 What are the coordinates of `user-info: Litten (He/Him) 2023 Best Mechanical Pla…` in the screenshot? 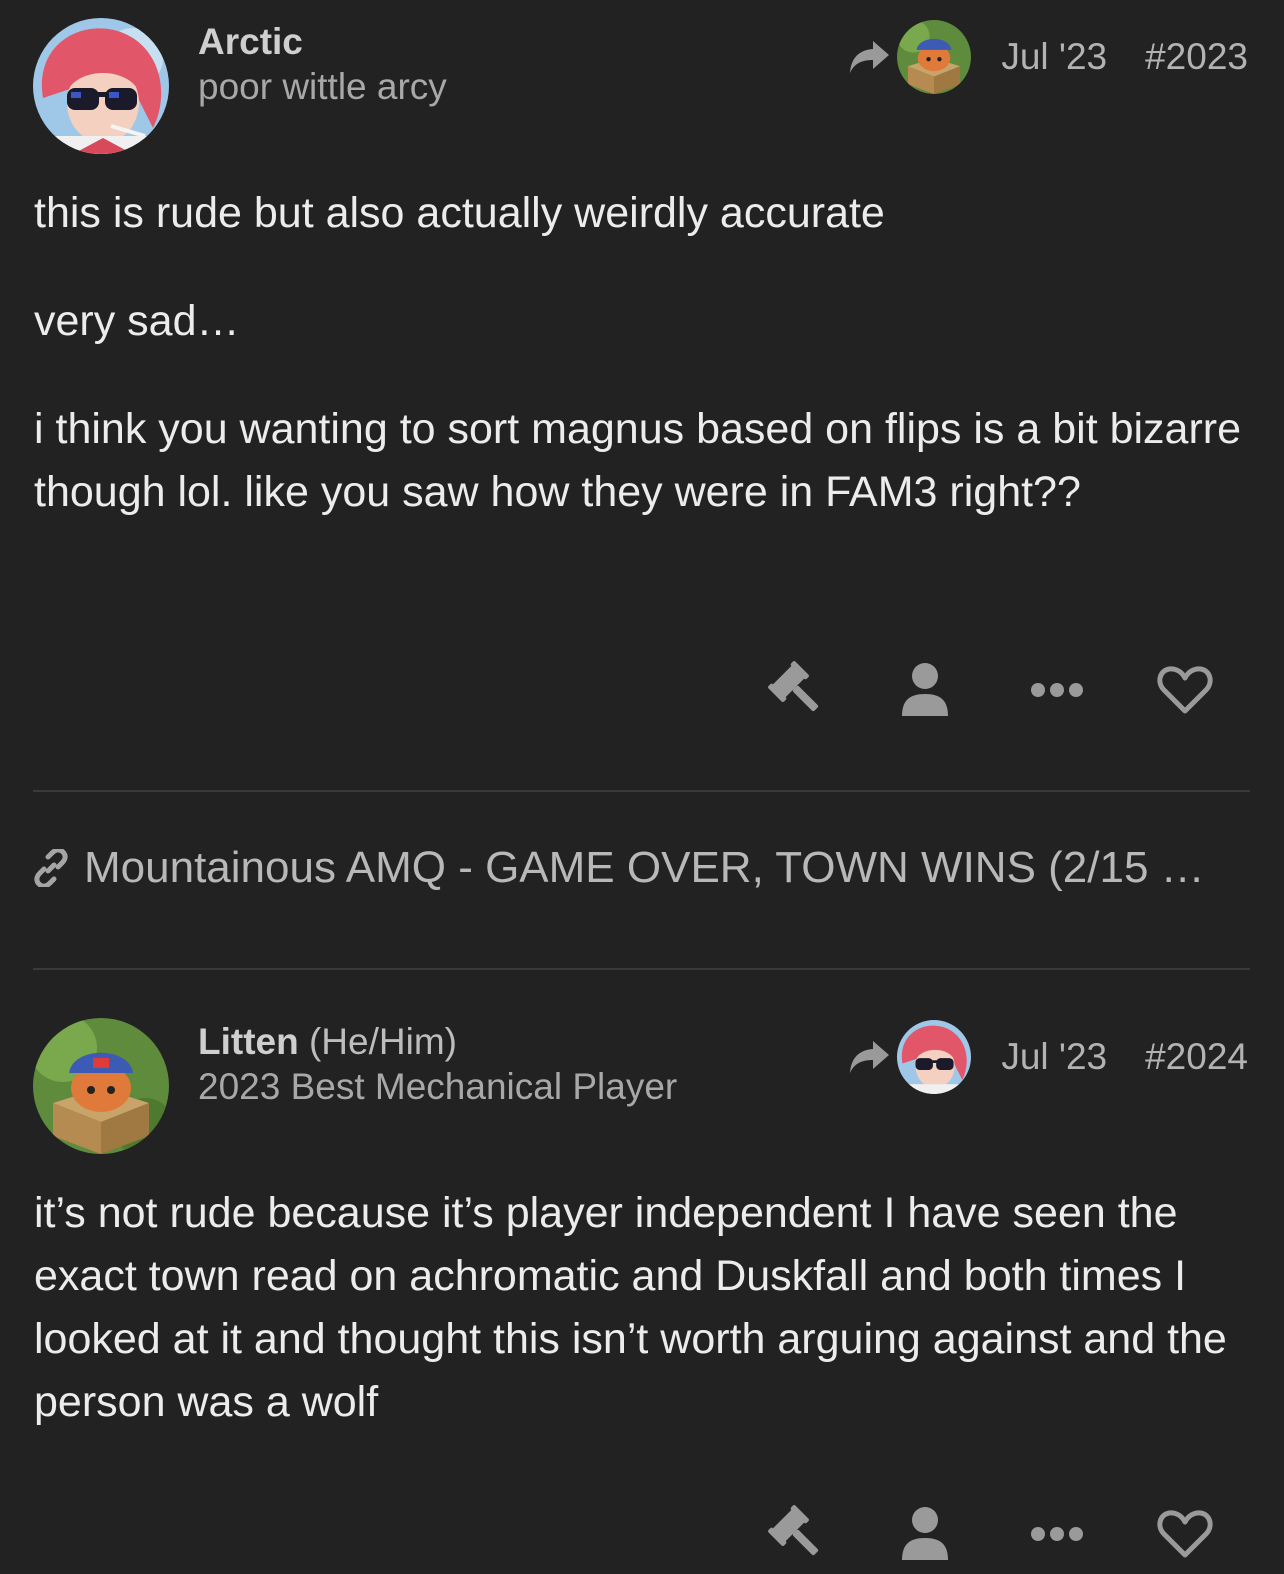 It's located at (437, 1066).